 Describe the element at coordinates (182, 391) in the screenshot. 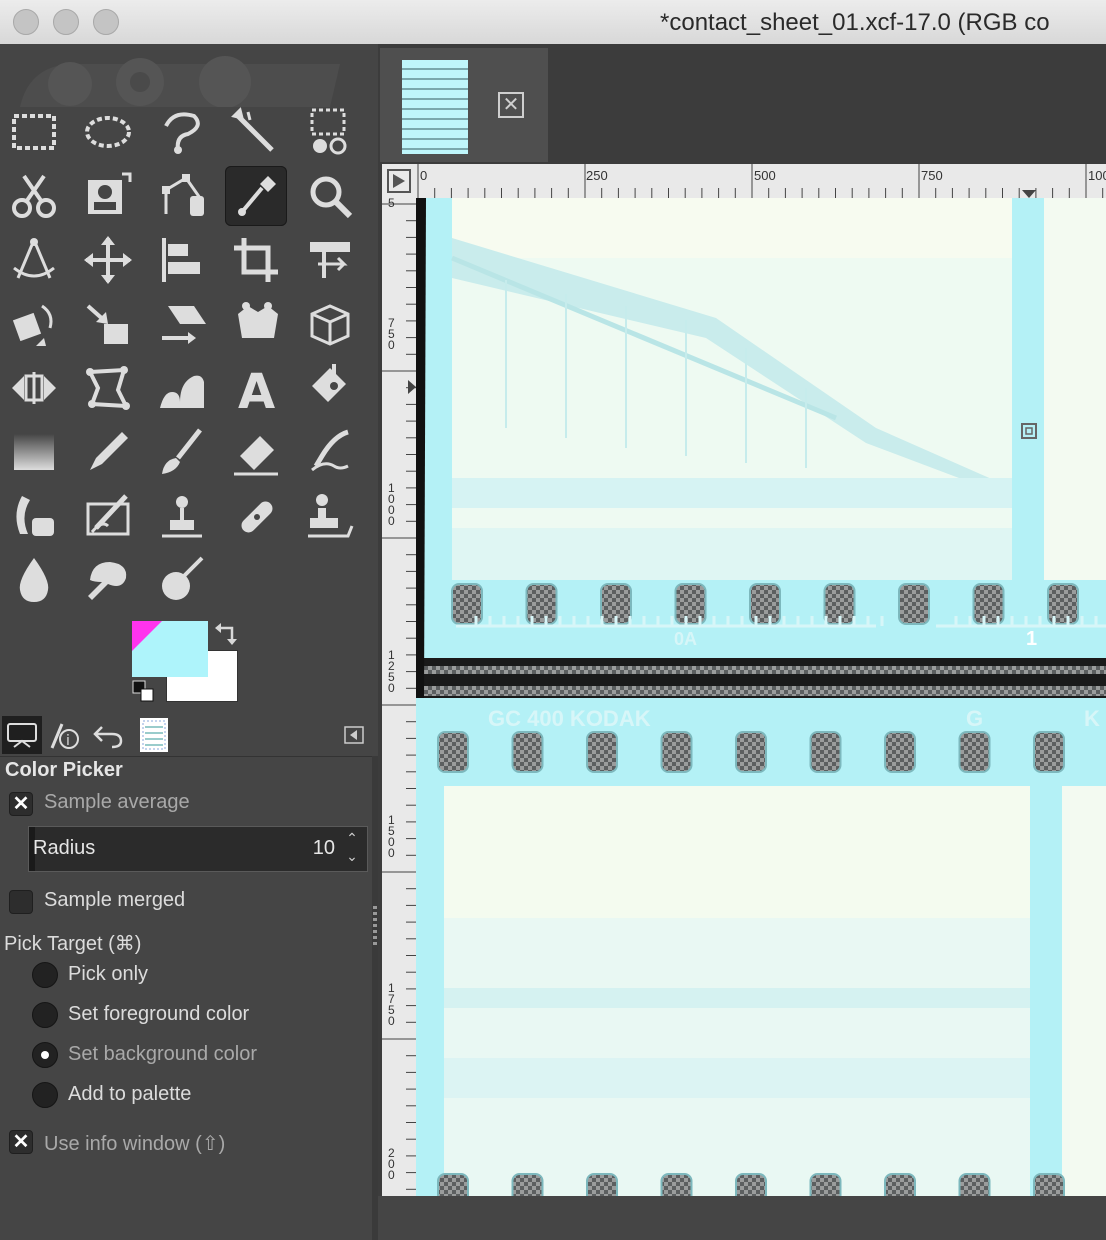

I see `warp-icon` at that location.